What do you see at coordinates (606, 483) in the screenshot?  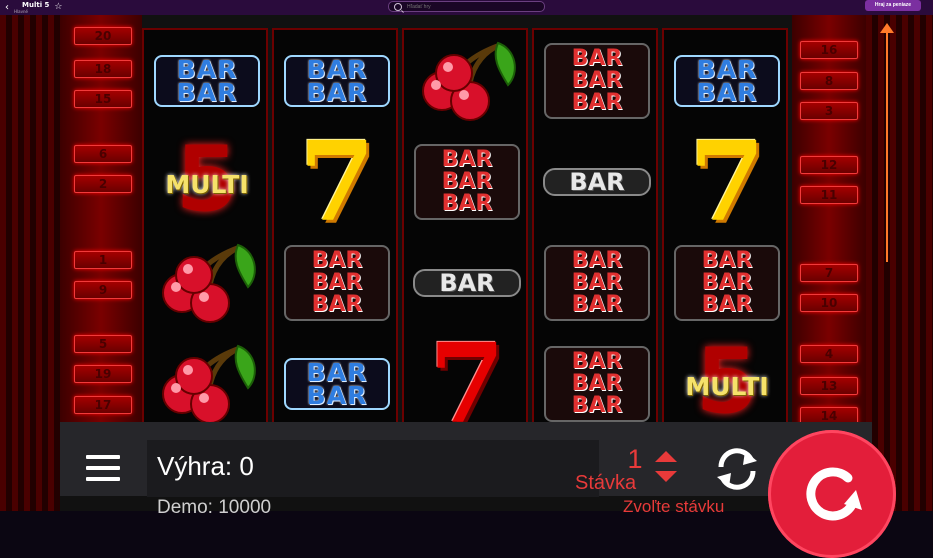 I see `bet-label: Stávka` at bounding box center [606, 483].